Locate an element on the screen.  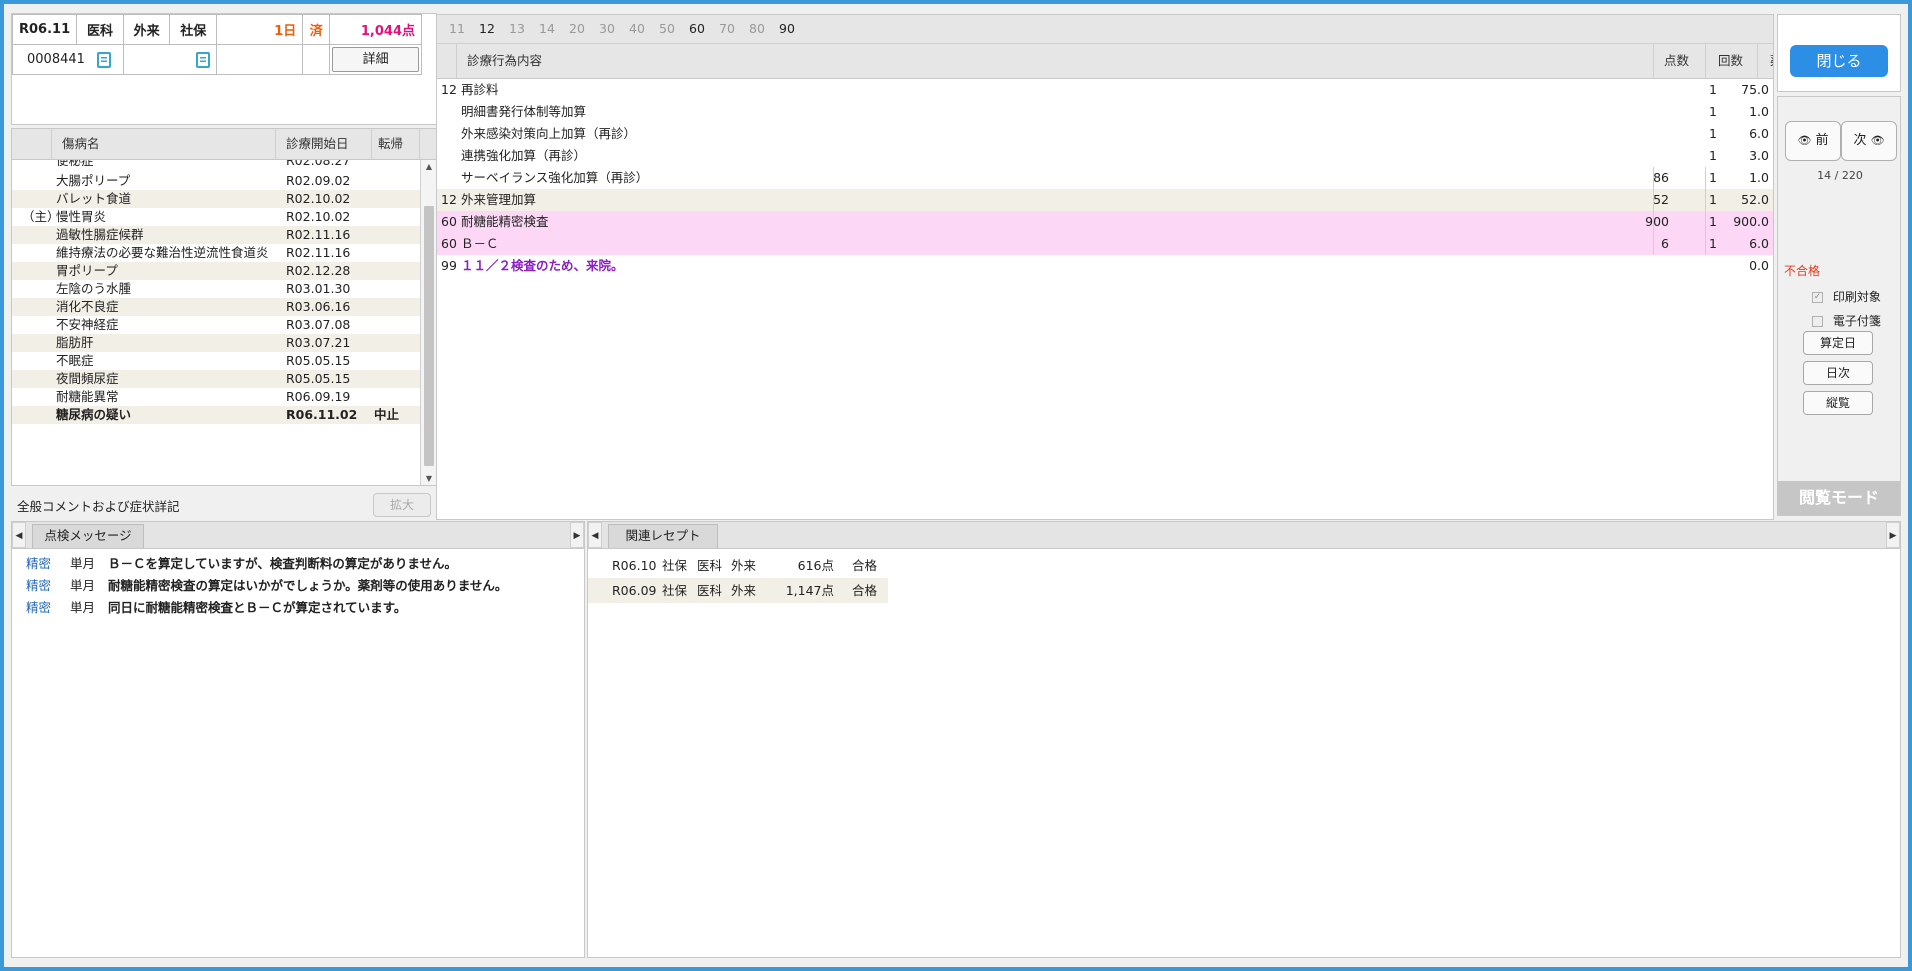
header-disease-name: 傷病名 is located at coordinates (164, 144).